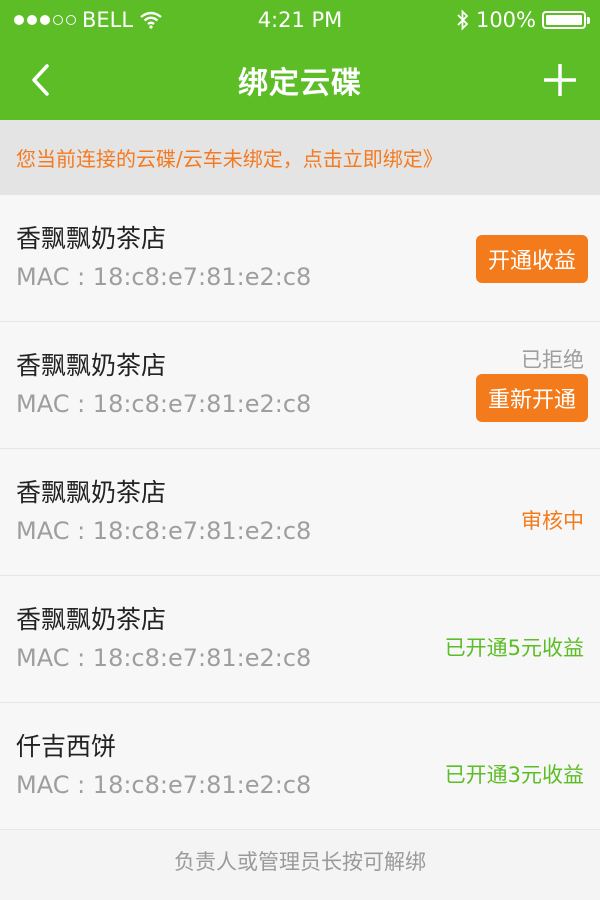 The height and width of the screenshot is (900, 600). I want to click on device-item: 香飘飘奶茶店 MAC : 18:c8:e7:81:e2:c8 审核中, so click(300, 512).